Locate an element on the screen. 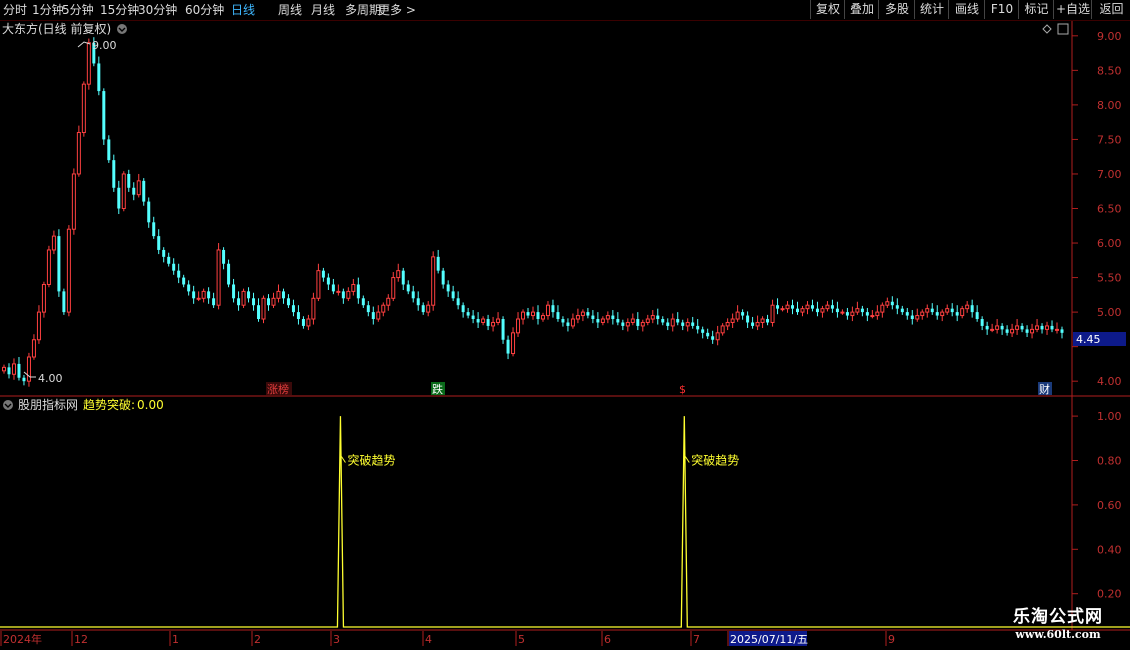 The width and height of the screenshot is (1130, 650). indicator-tick-label: 0.20 is located at coordinates (1109, 594).